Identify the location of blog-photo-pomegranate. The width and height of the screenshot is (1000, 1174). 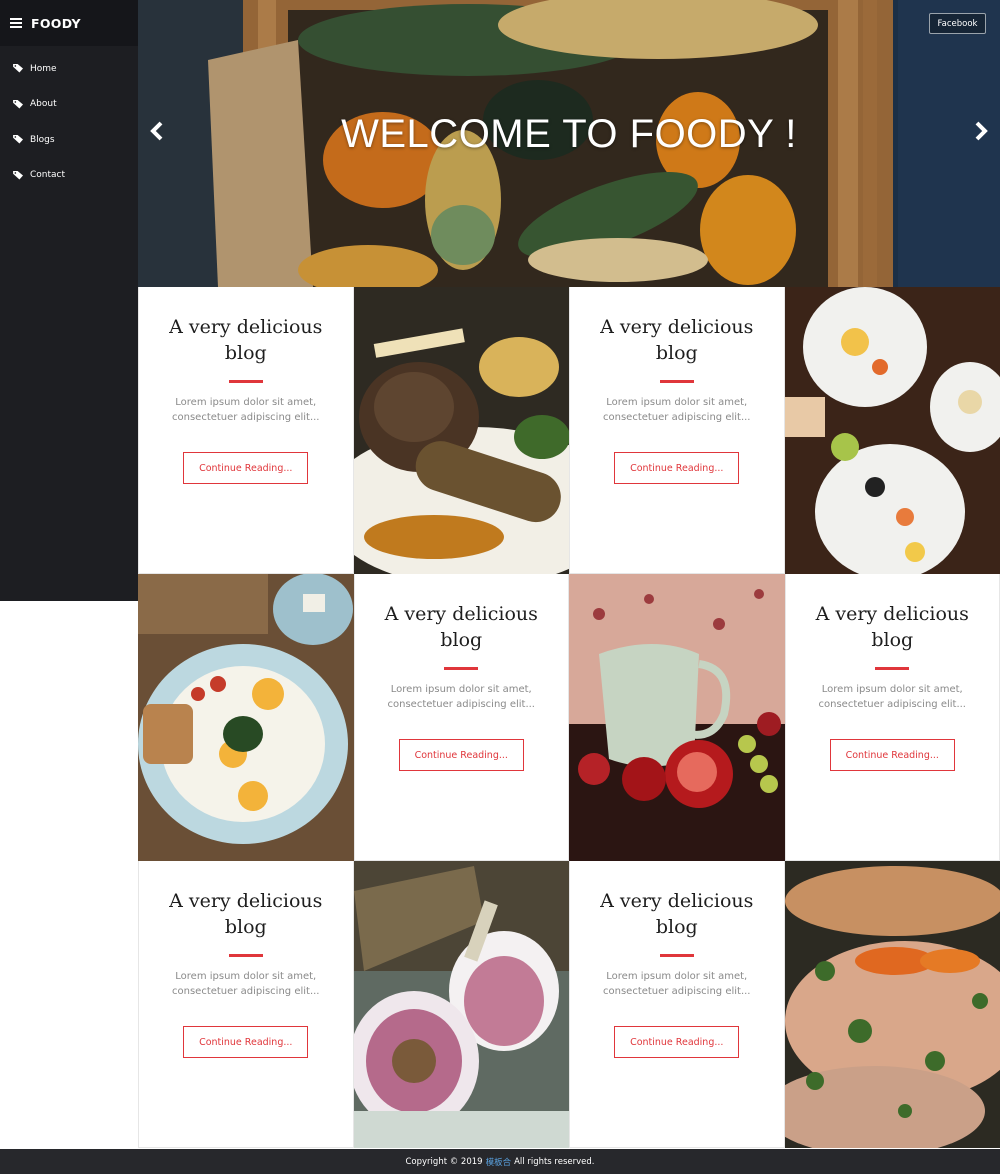
(677, 717).